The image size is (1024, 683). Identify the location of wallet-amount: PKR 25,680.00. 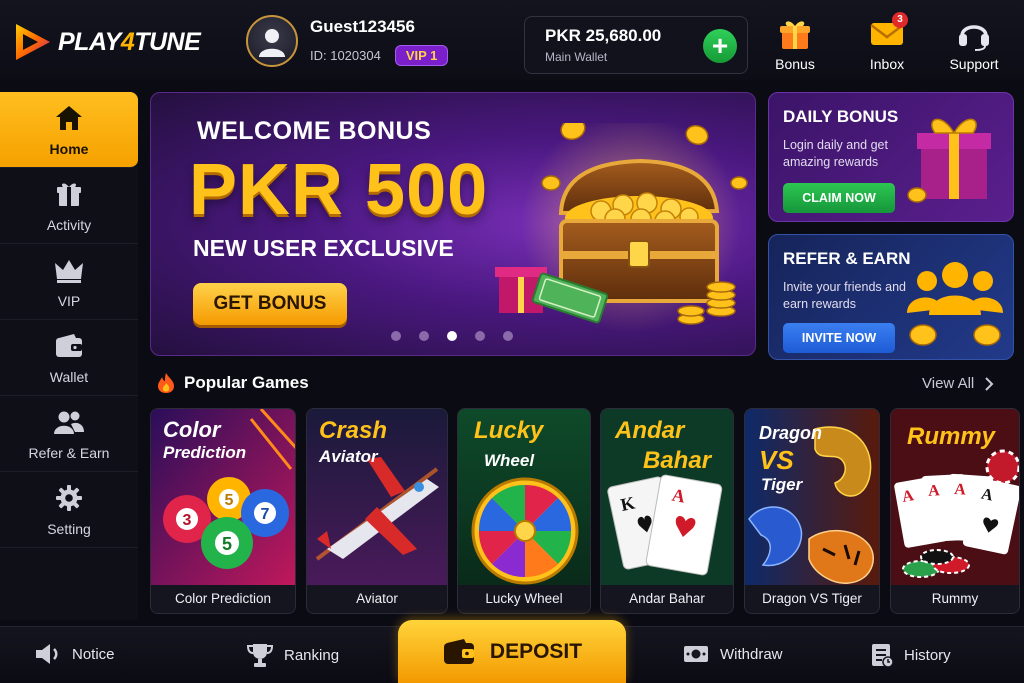
(603, 35).